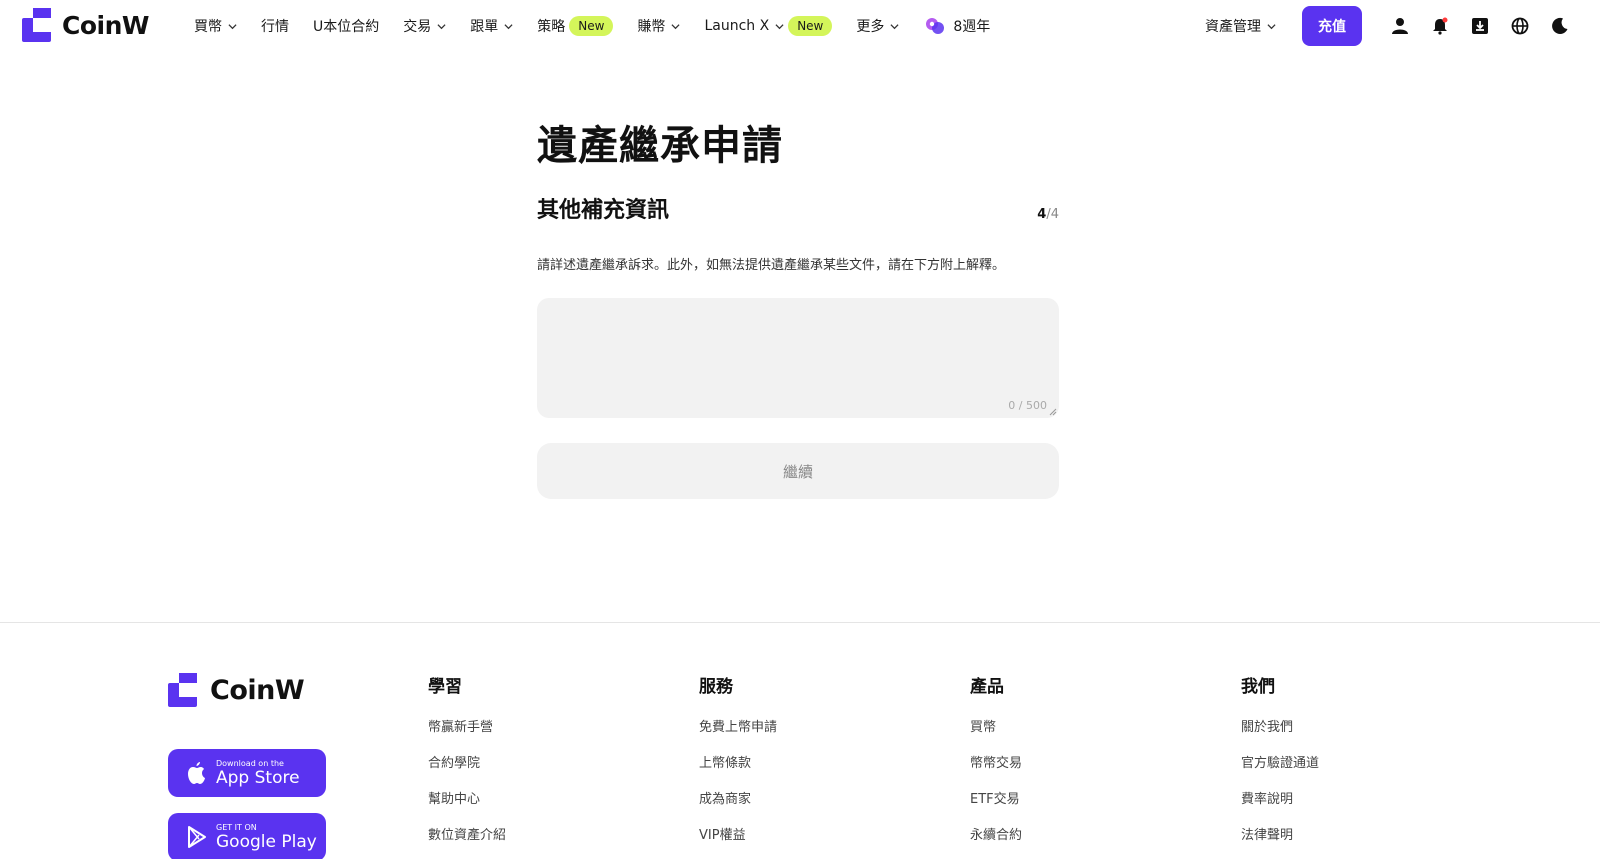 The image size is (1600, 859). I want to click on nav-copy-trading: 跟單, so click(491, 26).